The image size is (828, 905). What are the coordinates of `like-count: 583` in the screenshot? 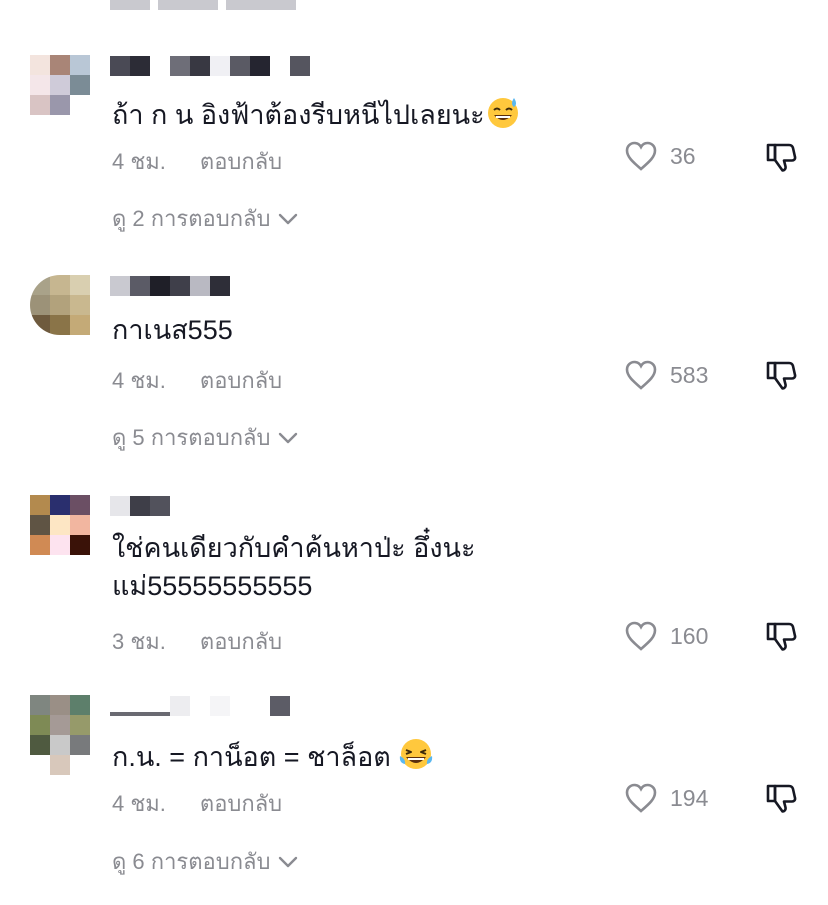 It's located at (689, 374).